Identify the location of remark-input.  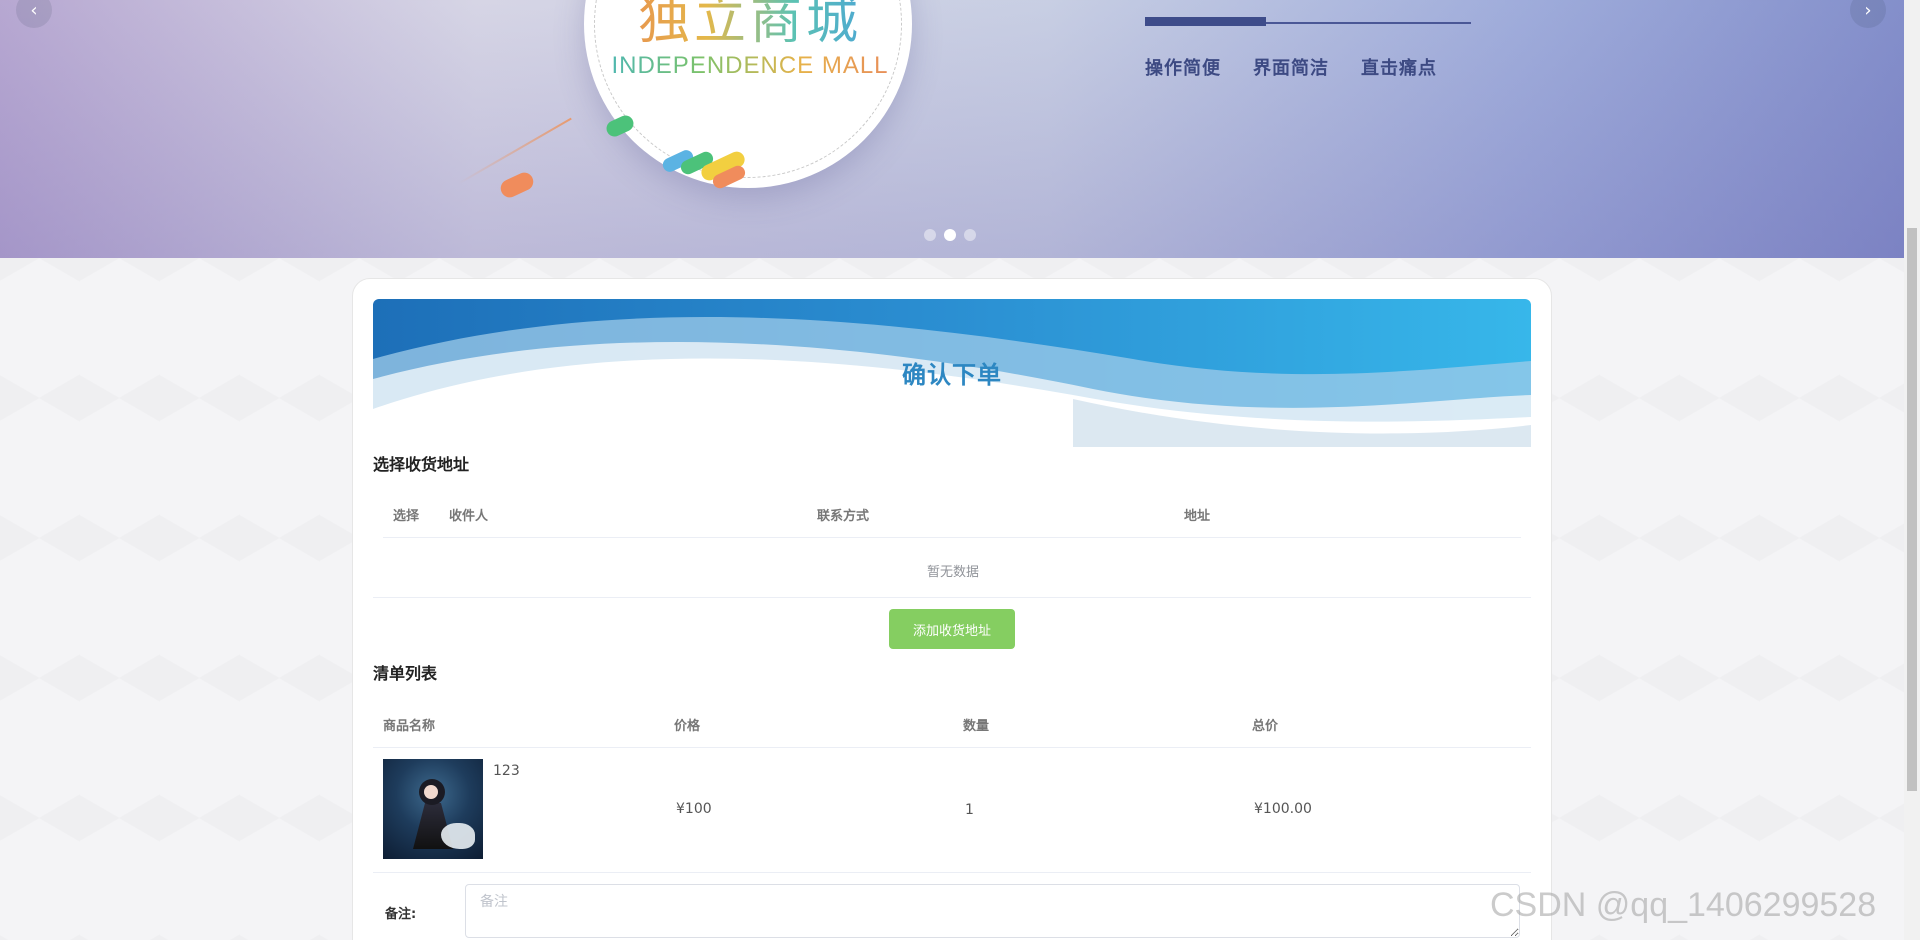
(992, 911).